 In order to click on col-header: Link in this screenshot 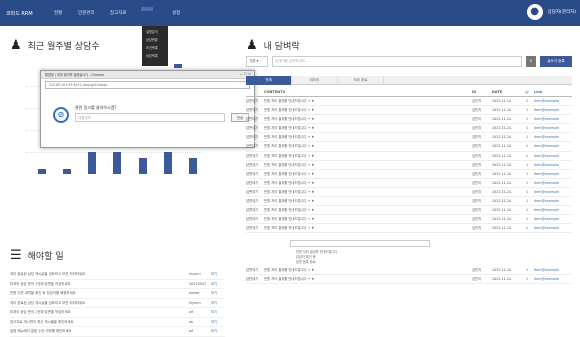, I will do `click(538, 92)`.